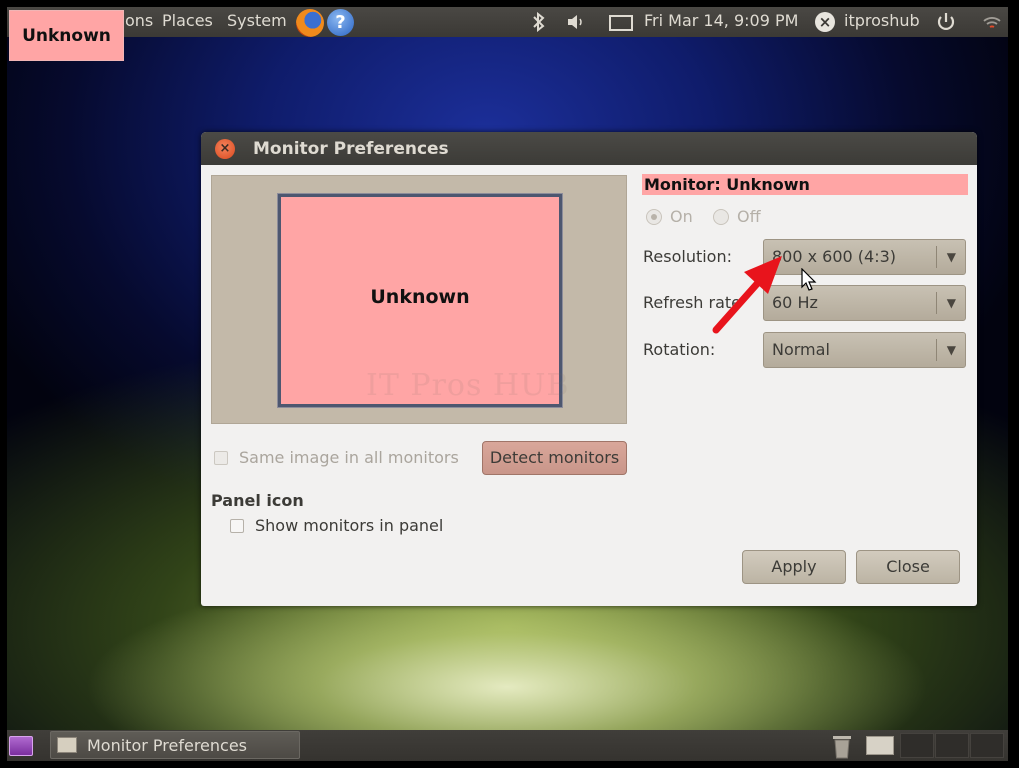 The image size is (1019, 768). What do you see at coordinates (681, 216) in the screenshot?
I see `power-on-label: On` at bounding box center [681, 216].